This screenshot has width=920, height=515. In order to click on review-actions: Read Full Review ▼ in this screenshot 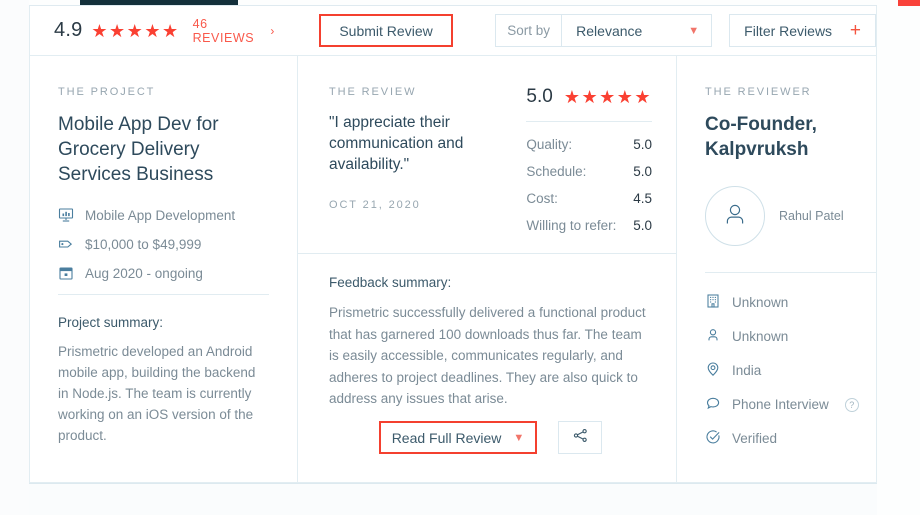, I will do `click(490, 437)`.